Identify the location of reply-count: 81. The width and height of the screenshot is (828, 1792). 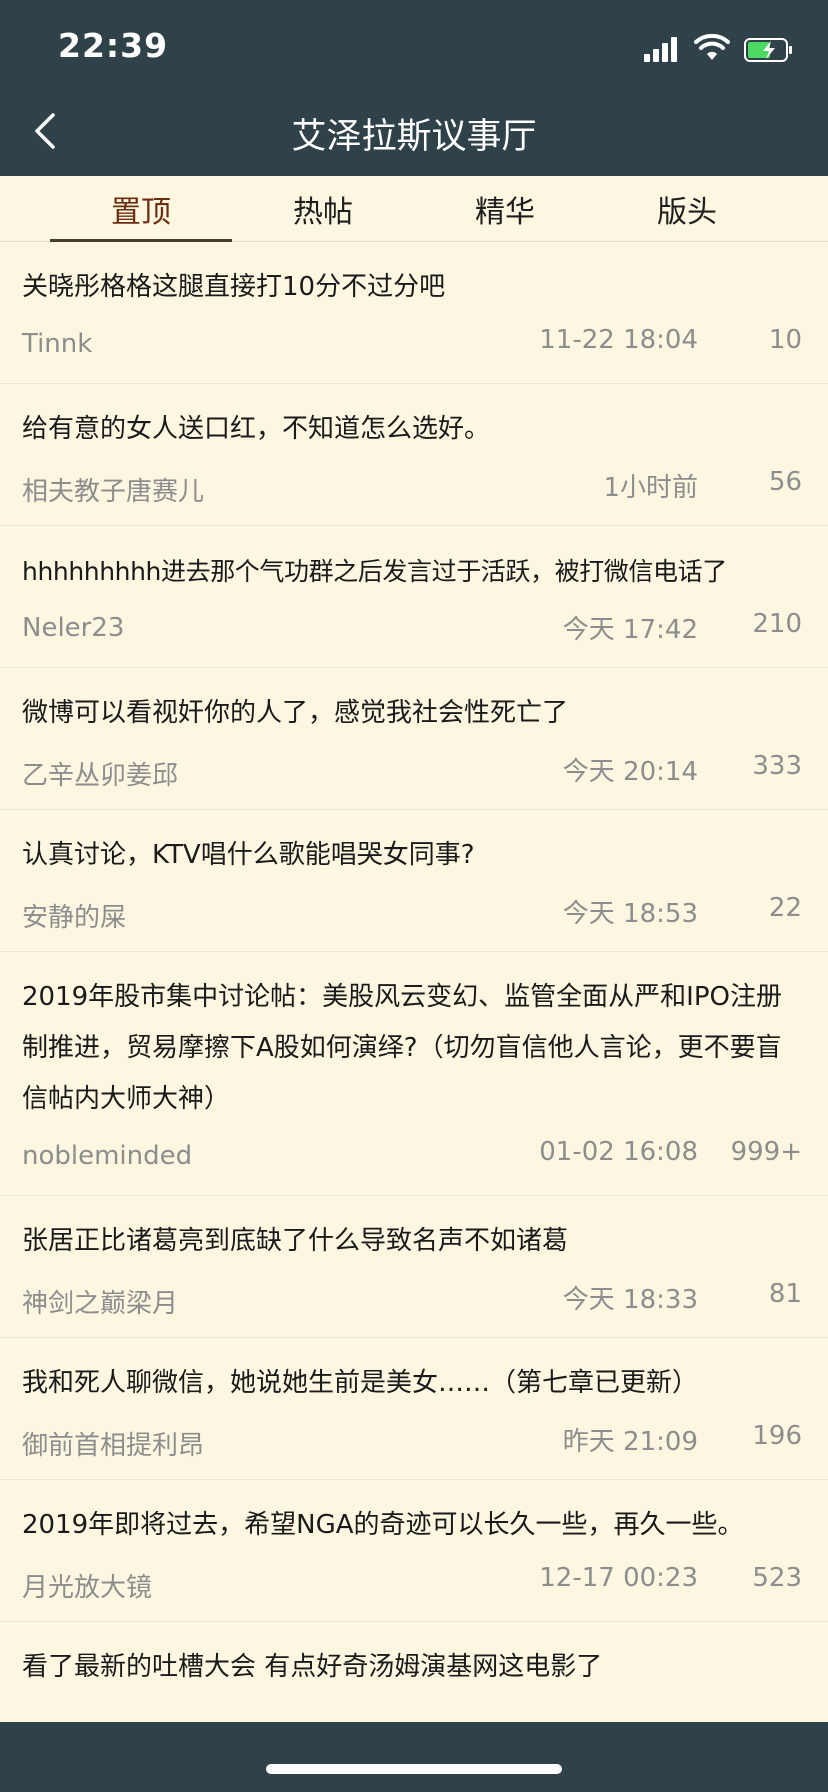
(785, 1294).